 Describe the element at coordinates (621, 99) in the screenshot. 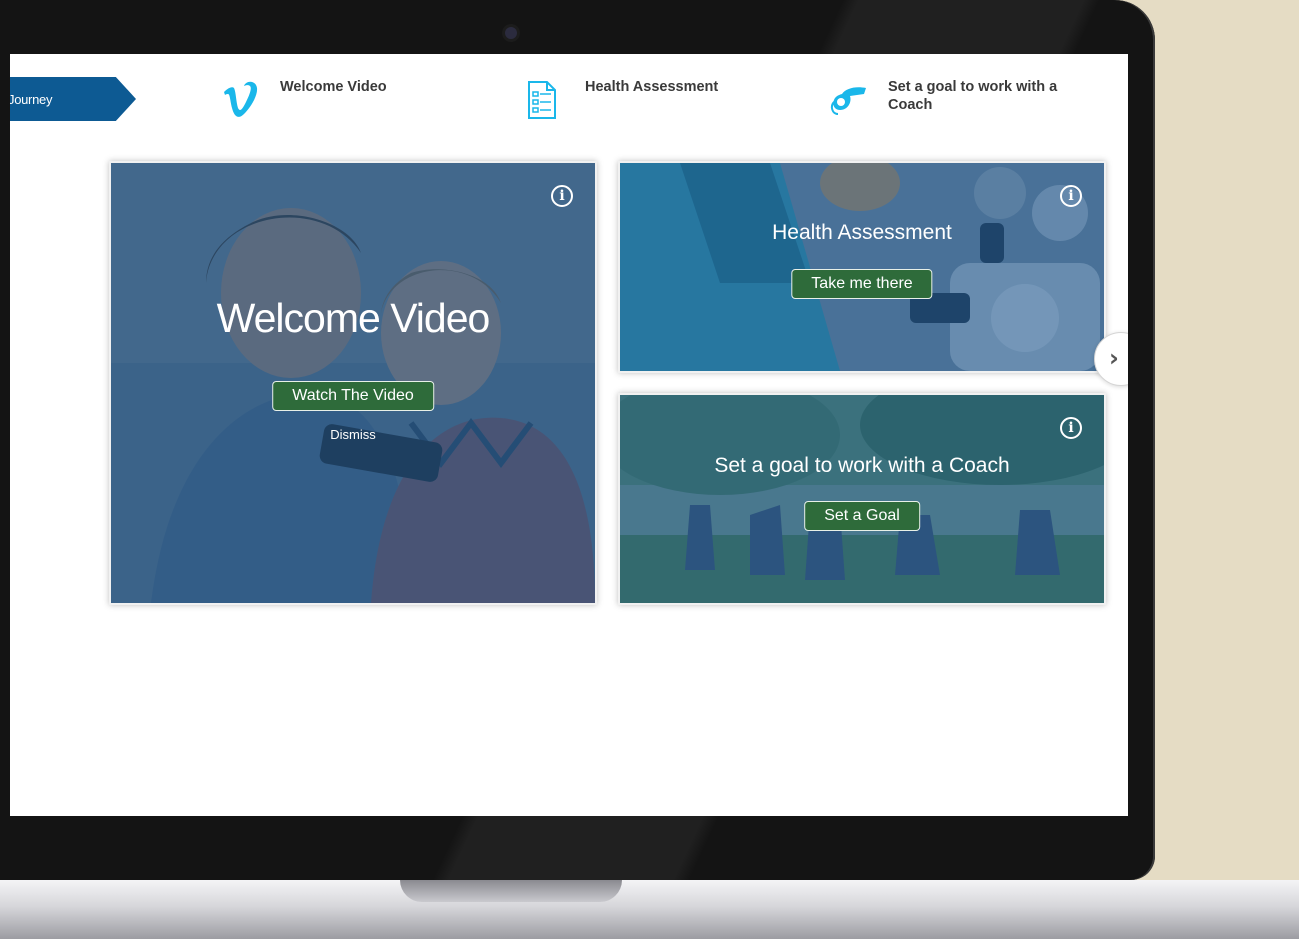

I see `step-health-assessment: Health Assessment` at that location.